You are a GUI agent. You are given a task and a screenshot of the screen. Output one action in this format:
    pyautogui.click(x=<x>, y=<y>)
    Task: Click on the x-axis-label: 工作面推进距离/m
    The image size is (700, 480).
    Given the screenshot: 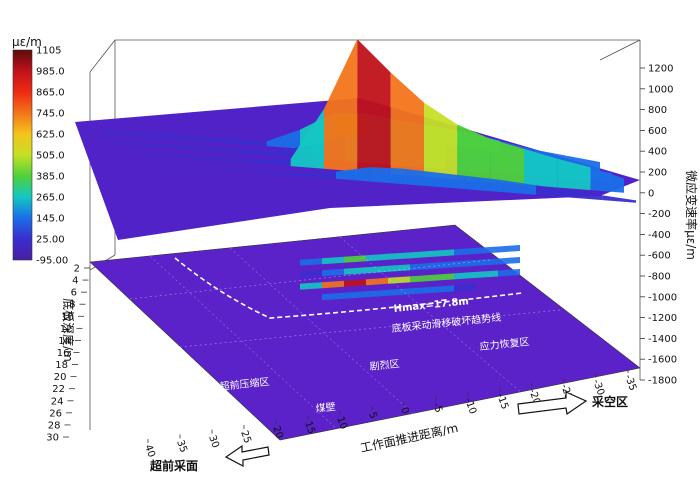 What is the action you would take?
    pyautogui.click(x=409, y=437)
    